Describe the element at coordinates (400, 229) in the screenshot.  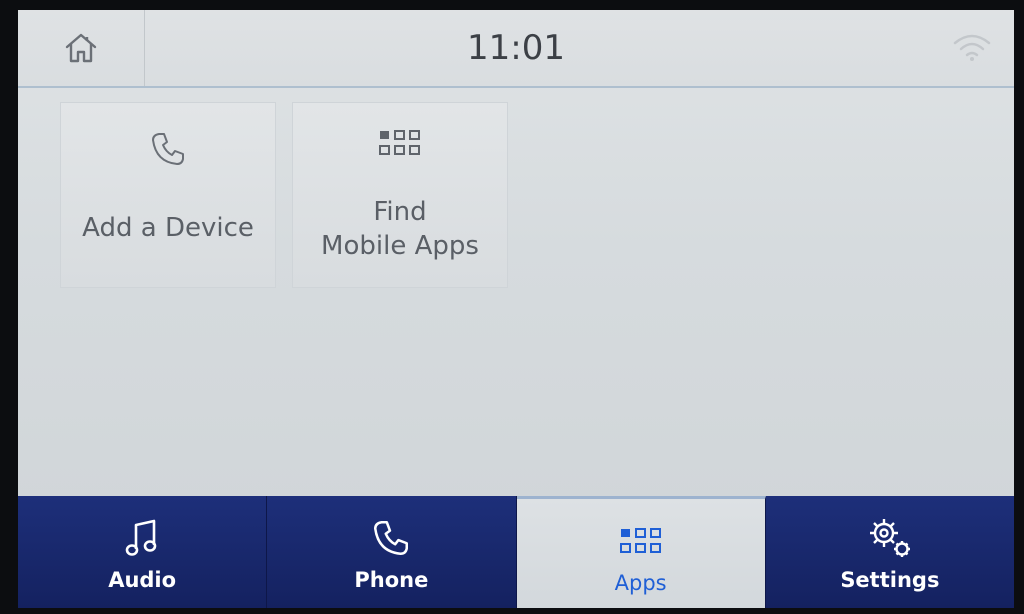
I see `find-mobile-apps-label: Find Mobile Apps` at that location.